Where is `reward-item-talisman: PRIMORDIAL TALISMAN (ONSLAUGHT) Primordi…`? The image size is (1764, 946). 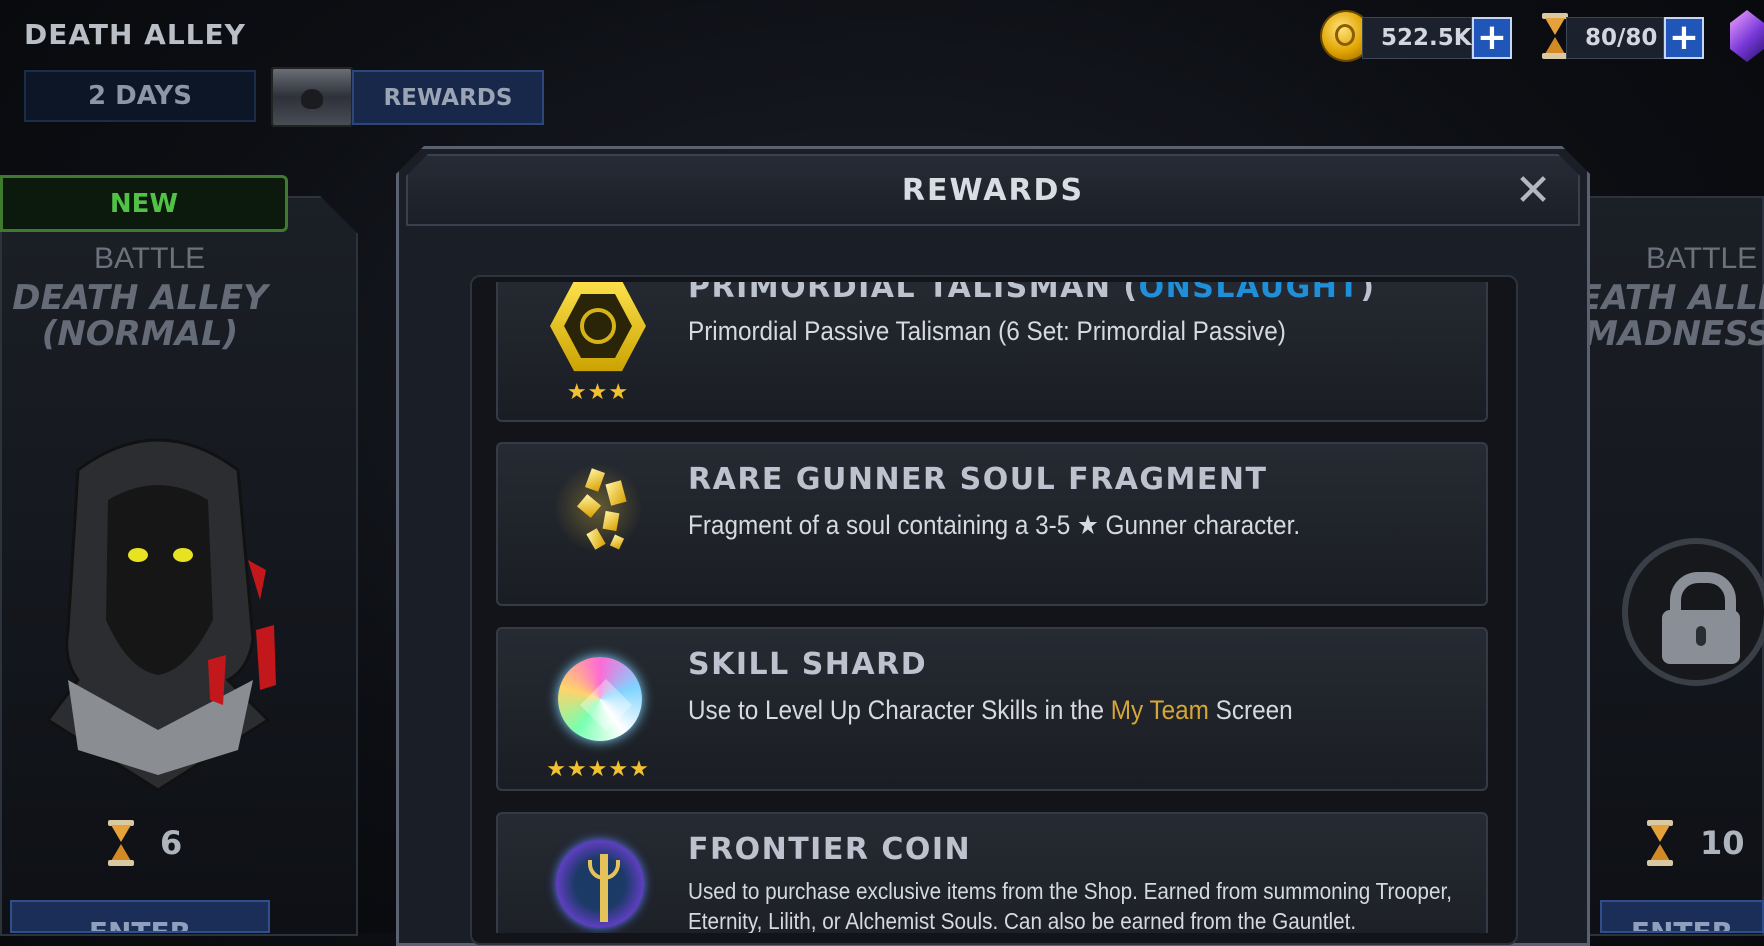 reward-item-talisman: PRIMORDIAL TALISMAN (ONSLAUGHT) Primordi… is located at coordinates (992, 352).